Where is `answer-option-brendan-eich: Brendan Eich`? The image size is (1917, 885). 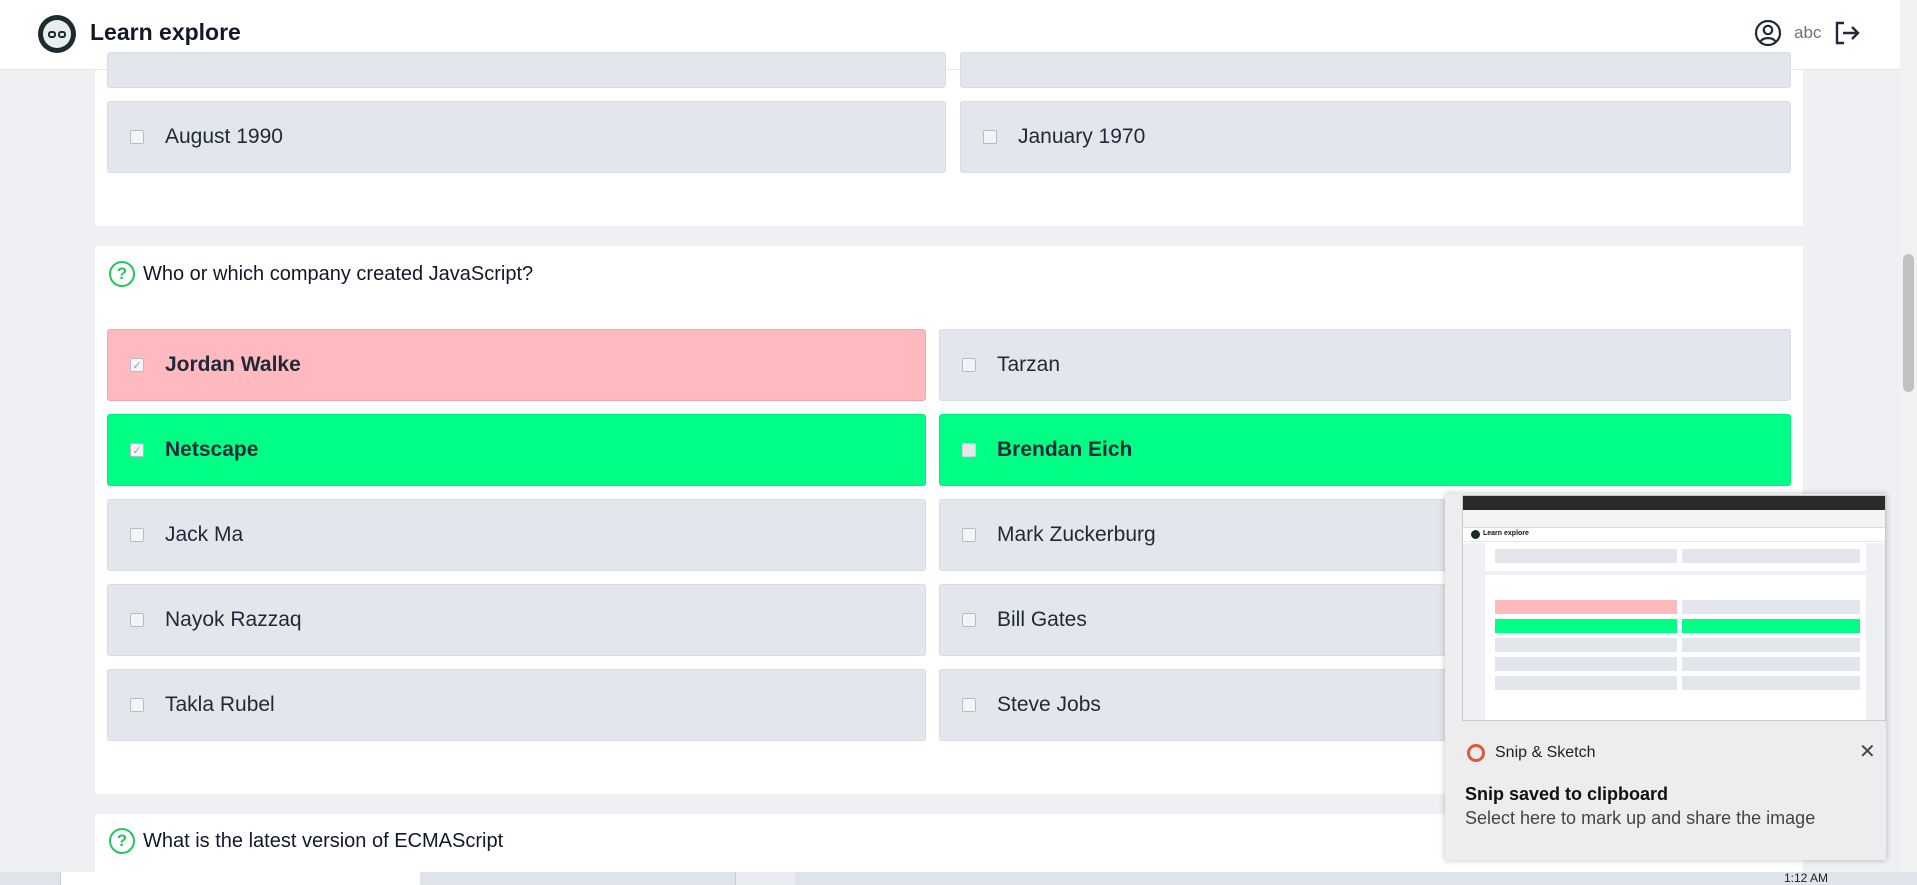 answer-option-brendan-eich: Brendan Eich is located at coordinates (1365, 450).